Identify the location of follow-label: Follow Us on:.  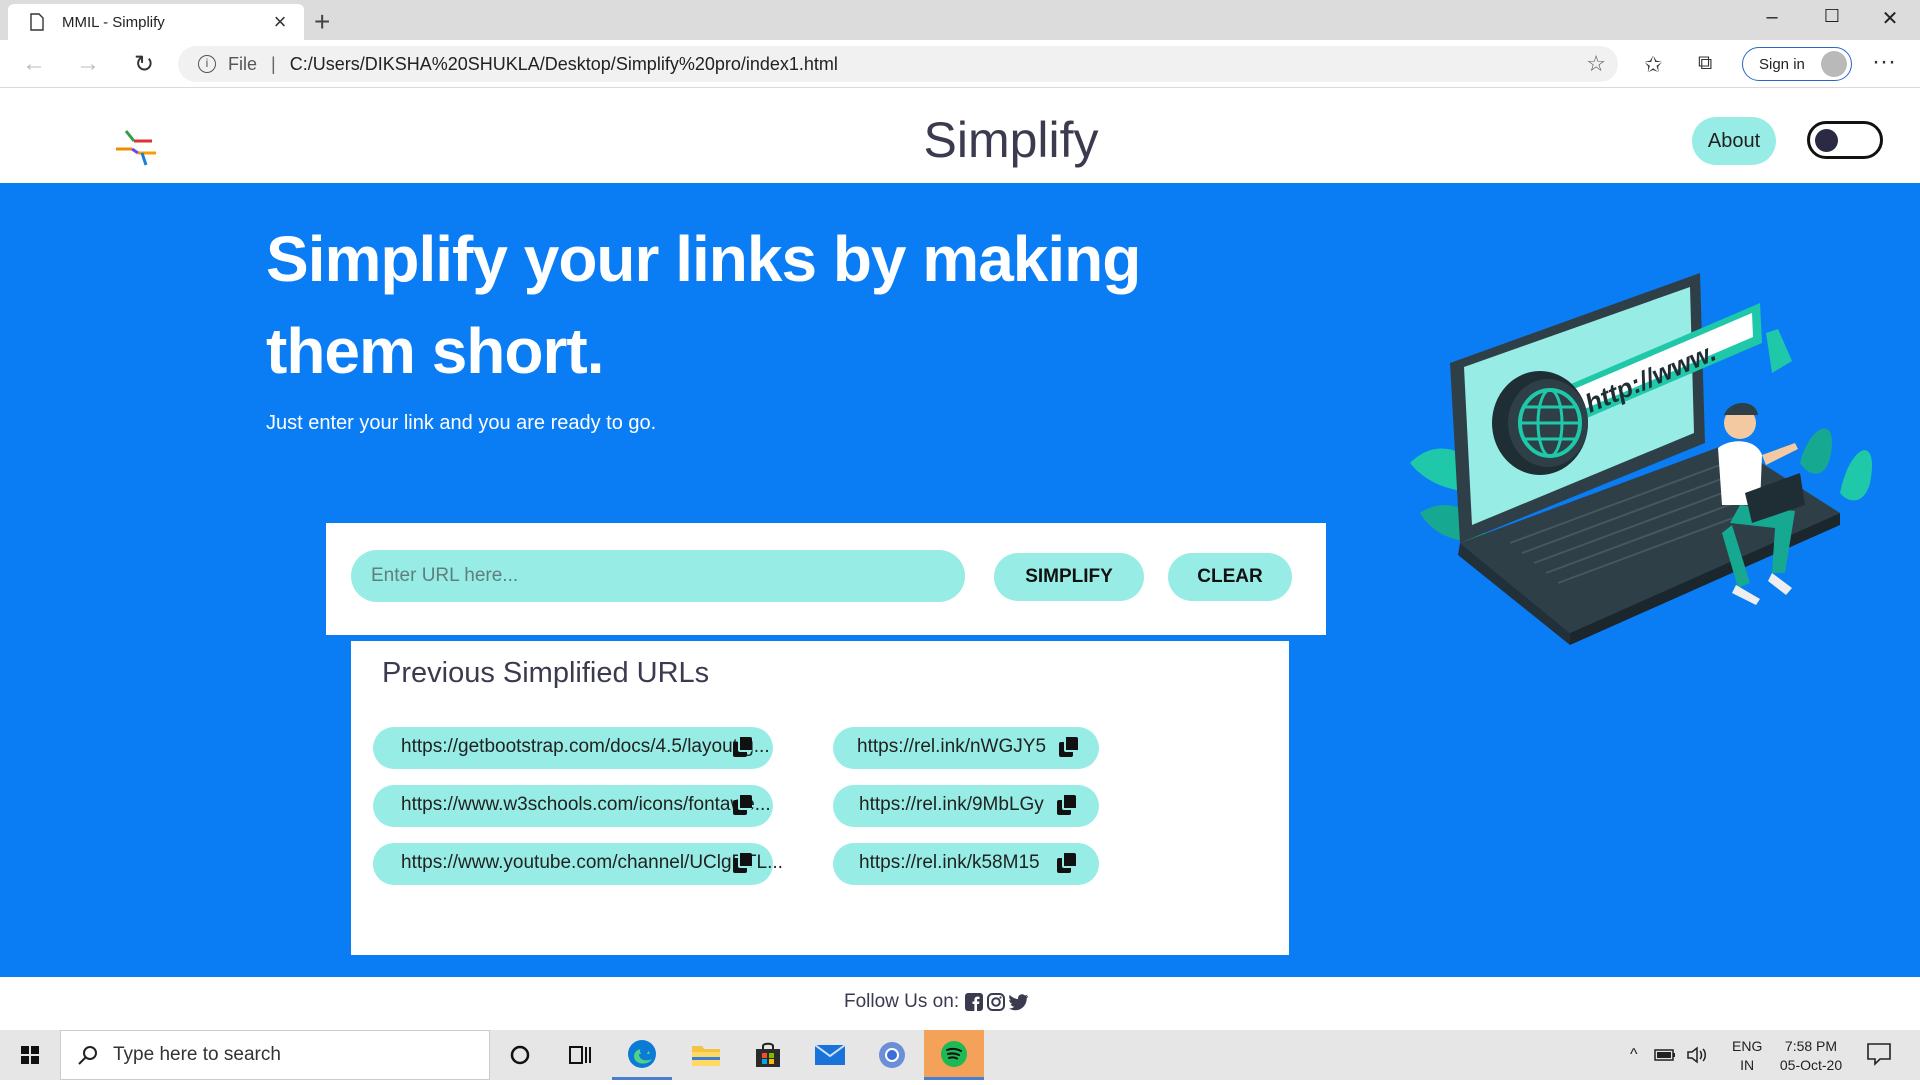
(902, 1001).